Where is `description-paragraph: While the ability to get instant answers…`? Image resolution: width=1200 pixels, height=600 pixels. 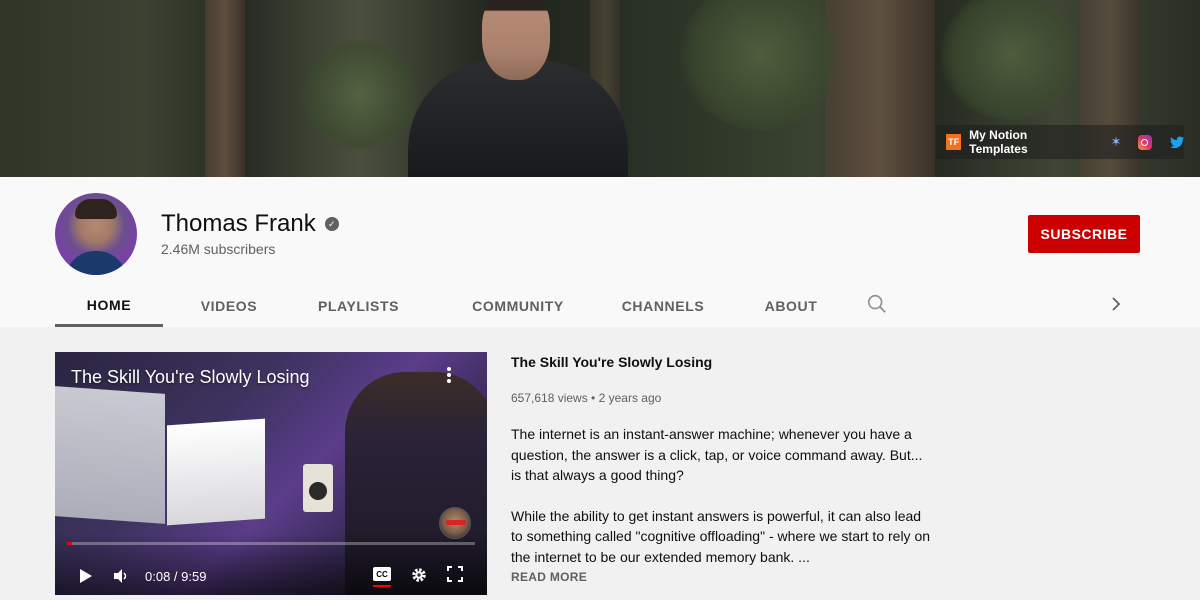
description-paragraph: While the ability to get instant answers… is located at coordinates (721, 536).